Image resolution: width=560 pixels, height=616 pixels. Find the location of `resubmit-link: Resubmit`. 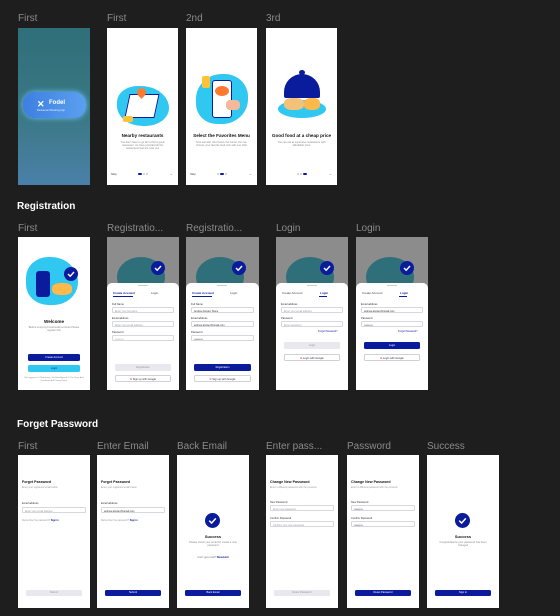

resubmit-link: Resubmit is located at coordinates (223, 557).